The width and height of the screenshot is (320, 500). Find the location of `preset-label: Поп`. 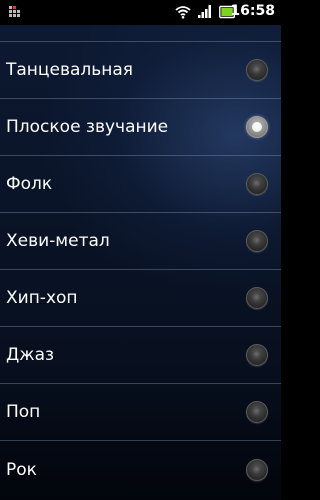

preset-label: Поп is located at coordinates (23, 412).